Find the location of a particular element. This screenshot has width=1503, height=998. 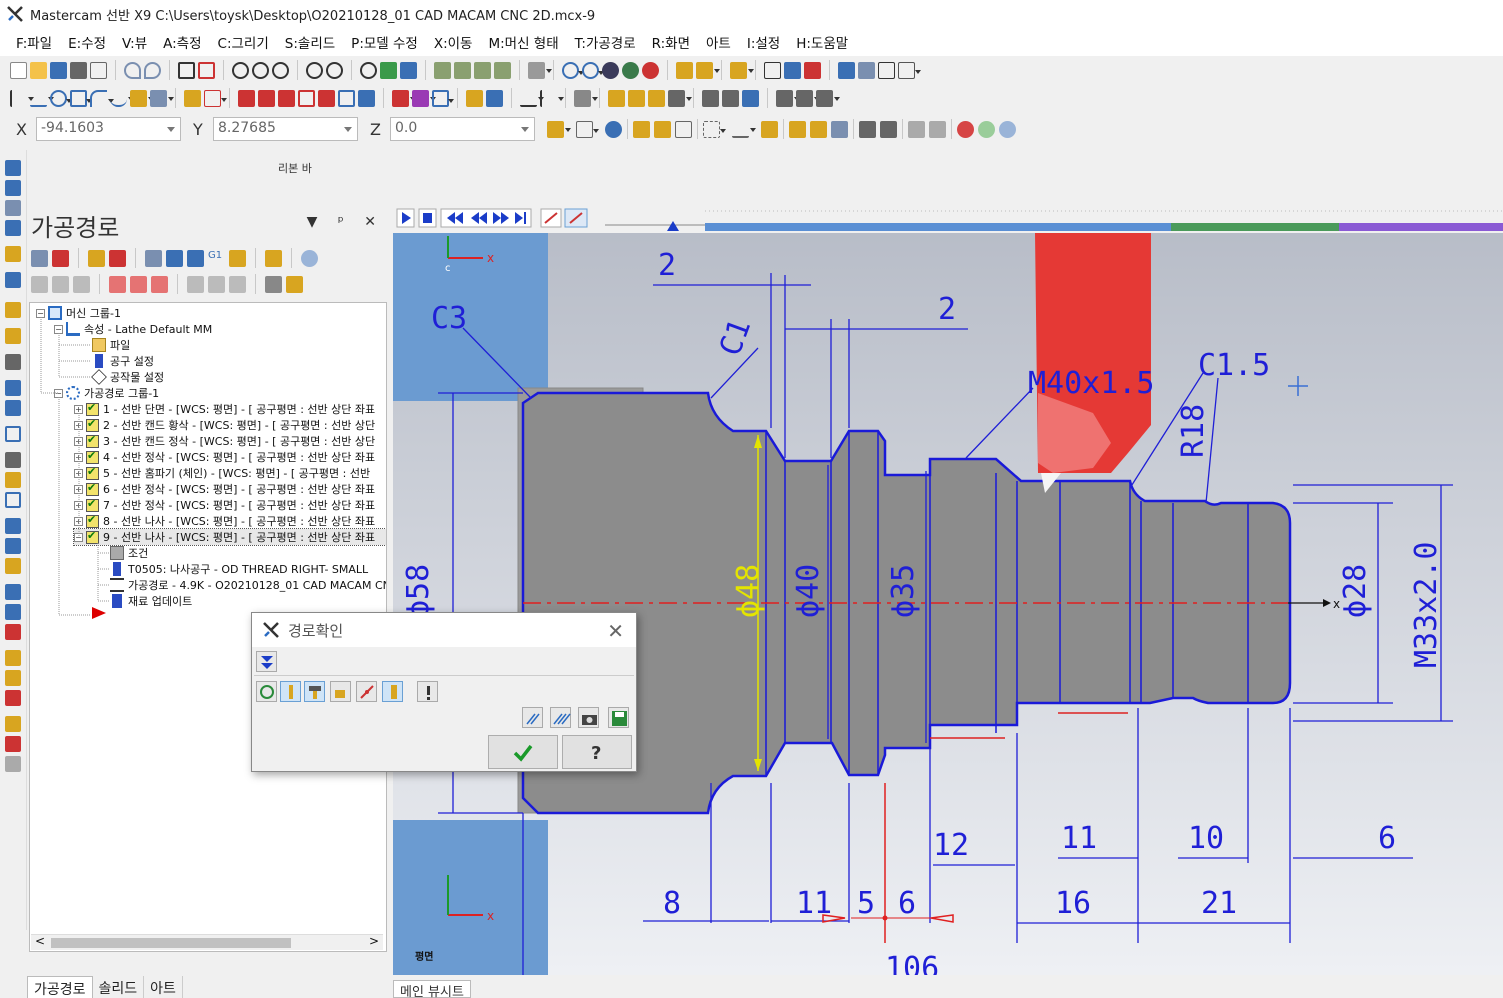

toggle-display-icon is located at coordinates (60, 284).